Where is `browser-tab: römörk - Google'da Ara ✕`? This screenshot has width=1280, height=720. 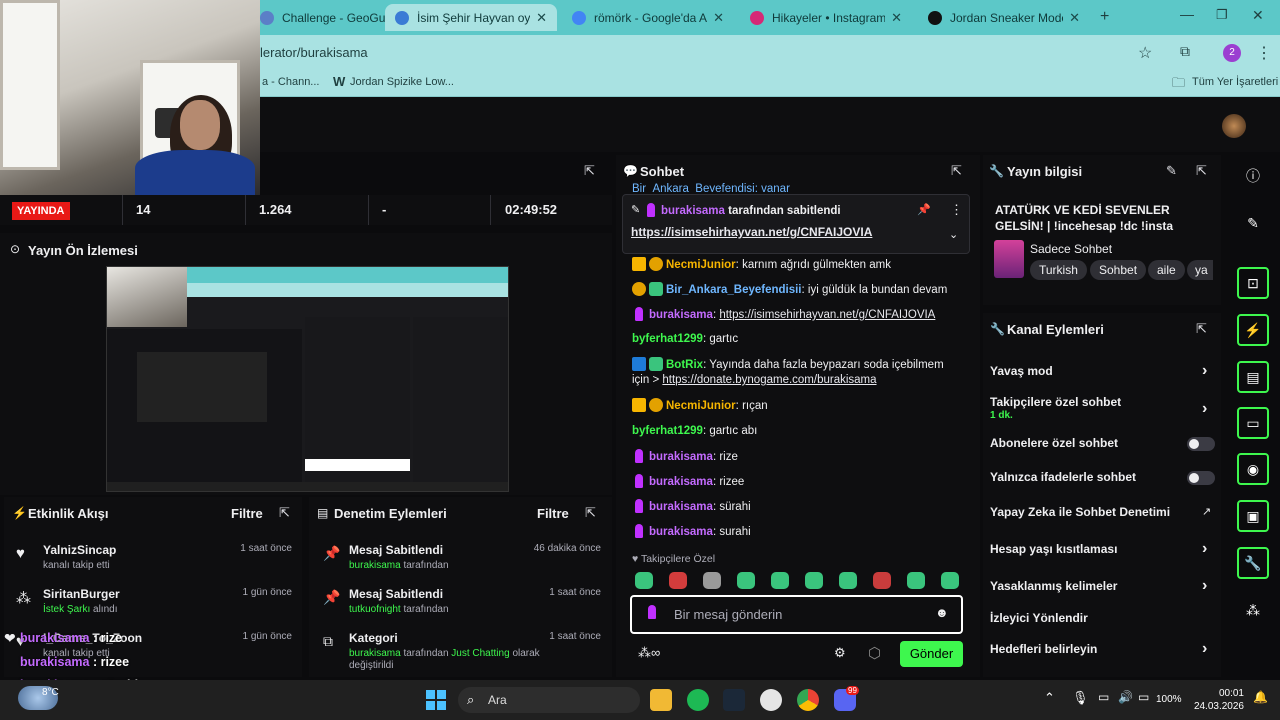
browser-tab: römörk - Google'da Ara ✕ is located at coordinates (648, 17).